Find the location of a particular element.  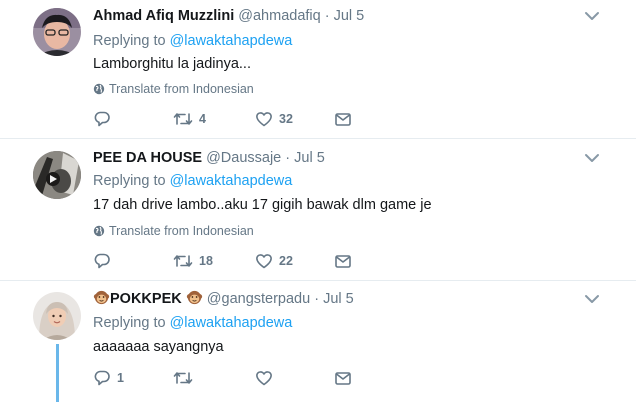

like-count: 32 is located at coordinates (286, 119).